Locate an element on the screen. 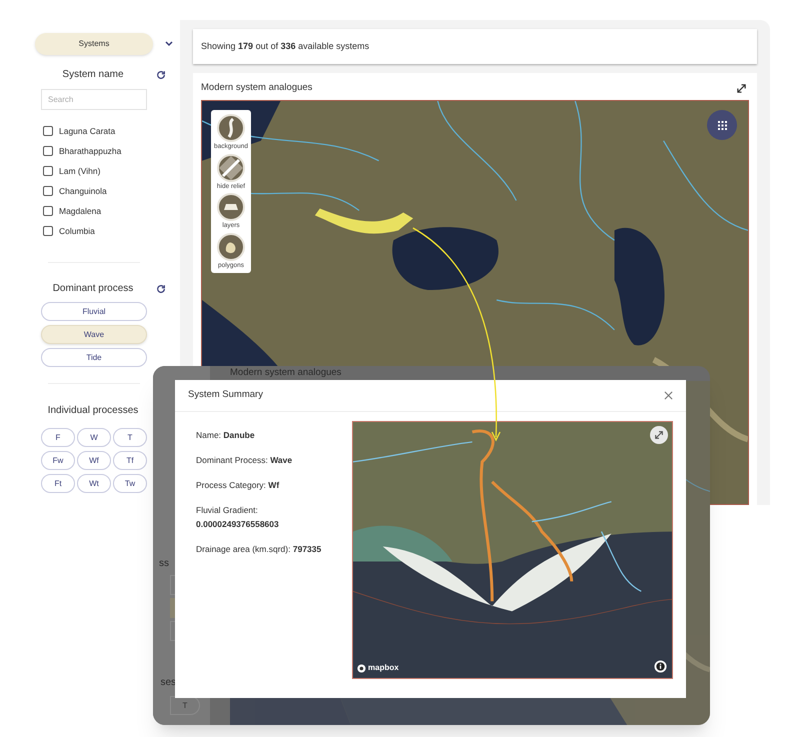  section-title-fragment: ss is located at coordinates (164, 564).